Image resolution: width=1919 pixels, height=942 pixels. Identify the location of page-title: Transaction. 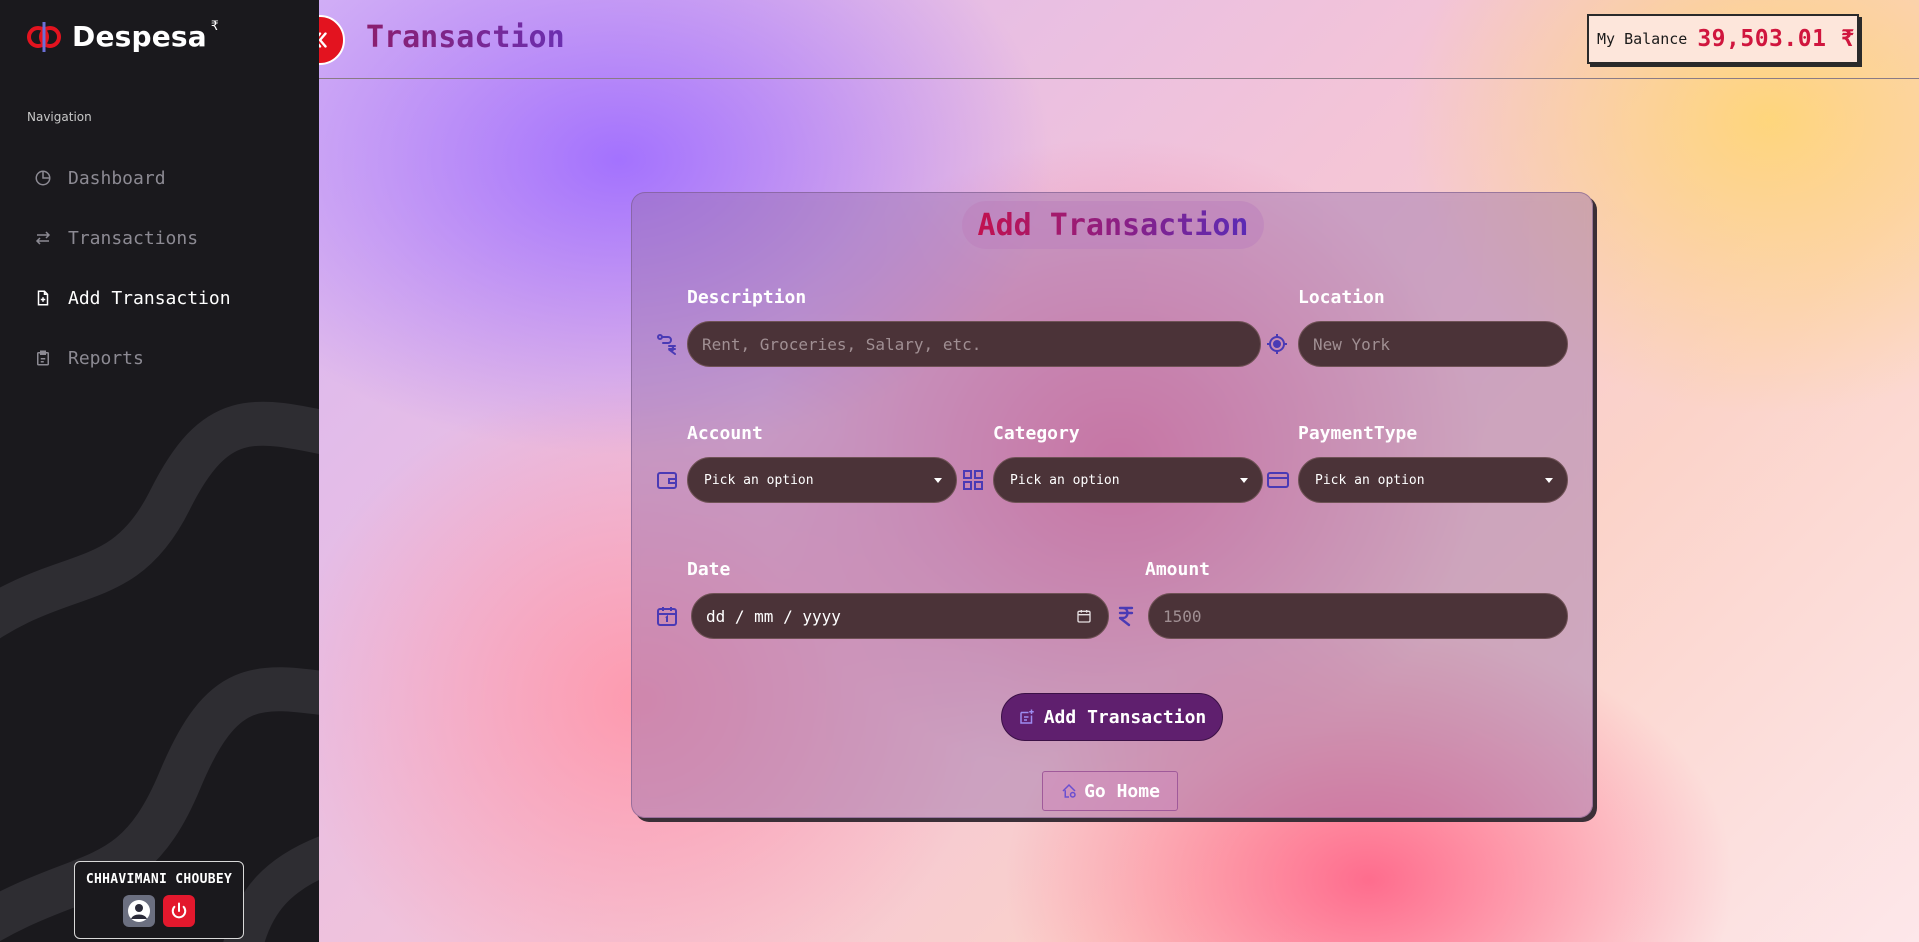
(465, 37).